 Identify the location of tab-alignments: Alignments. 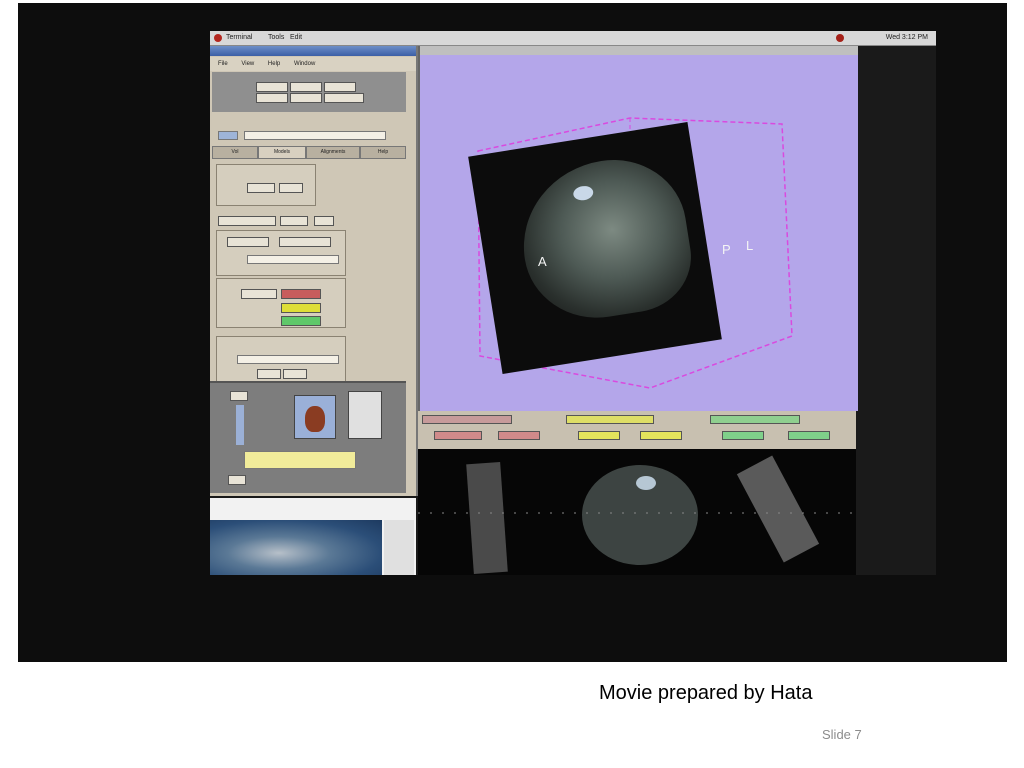
(333, 152).